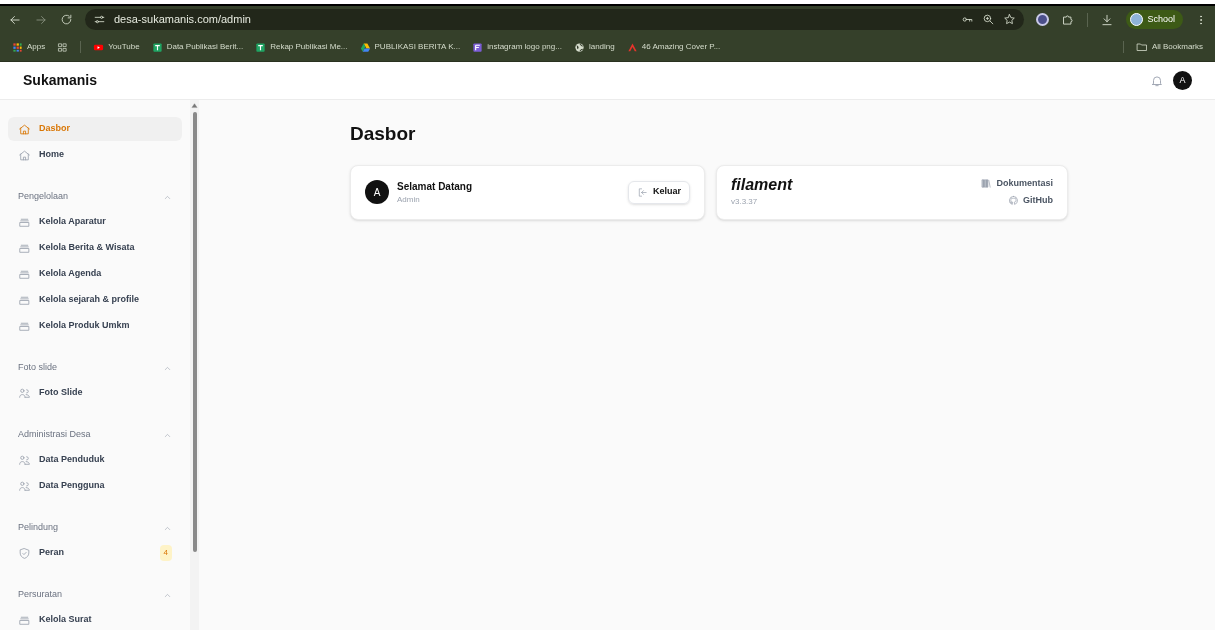 This screenshot has height=630, width=1215. Describe the element at coordinates (95, 197) in the screenshot. I see `group-header: Pengelolaan` at that location.